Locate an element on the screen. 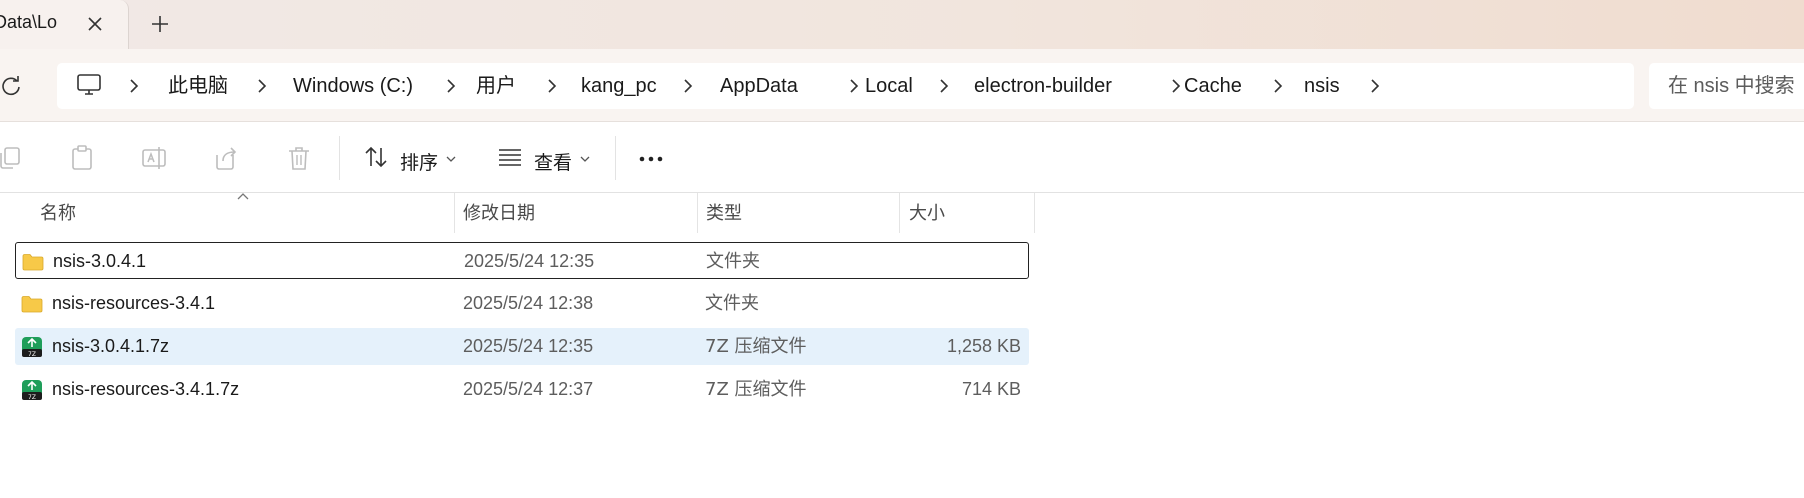 The image size is (1804, 498). view-button: 查看 is located at coordinates (544, 158).